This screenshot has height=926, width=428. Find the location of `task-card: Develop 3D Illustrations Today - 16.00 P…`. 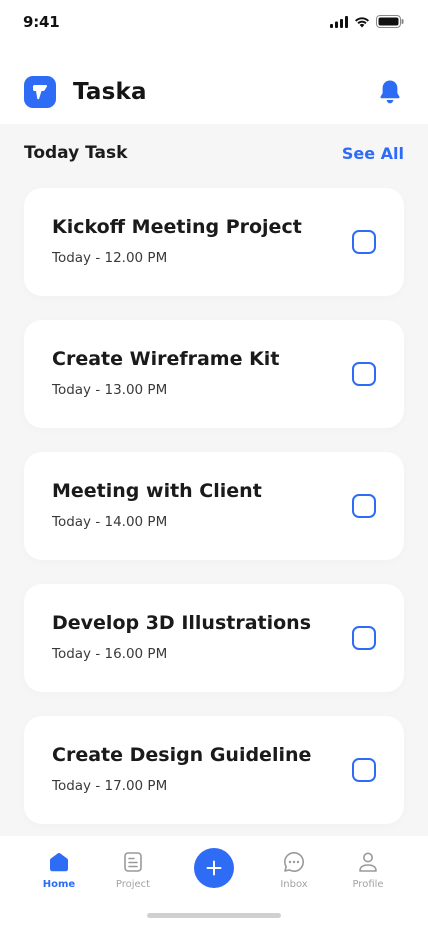

task-card: Develop 3D Illustrations Today - 16.00 P… is located at coordinates (214, 638).